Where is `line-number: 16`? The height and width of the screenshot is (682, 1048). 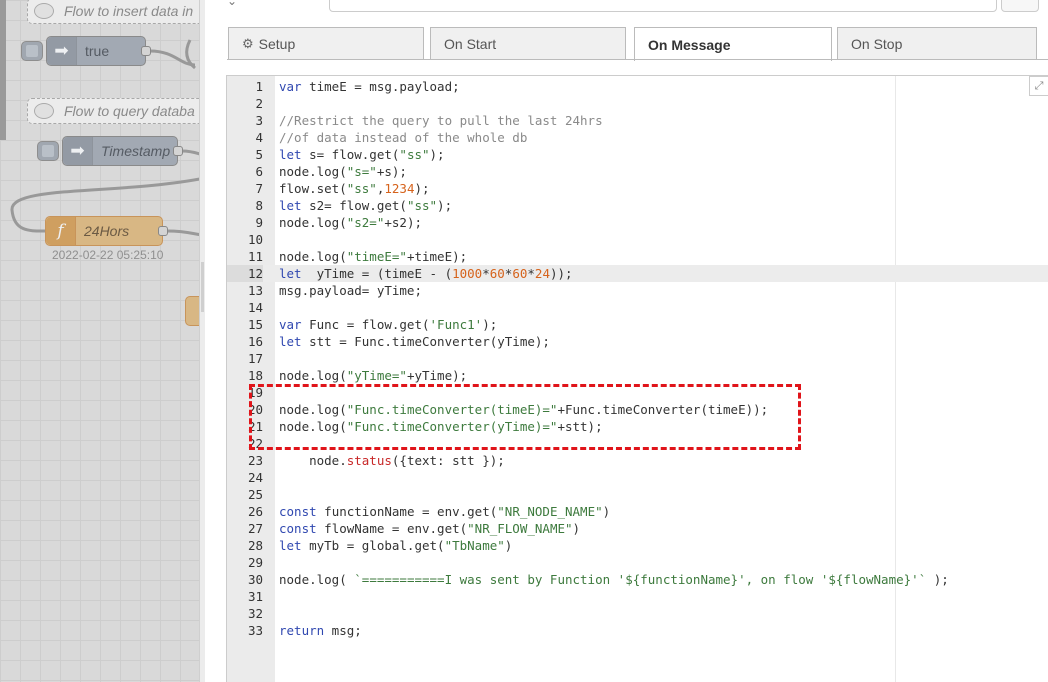 line-number: 16 is located at coordinates (255, 341).